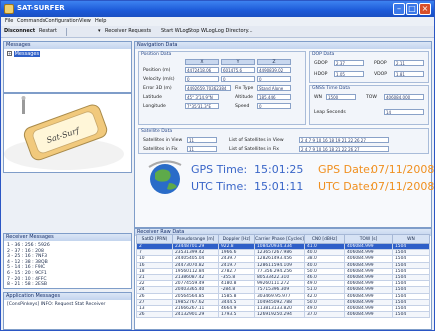 The image size is (435, 331). What do you see at coordinates (9, 9) in the screenshot?
I see `app-icon` at bounding box center [9, 9].